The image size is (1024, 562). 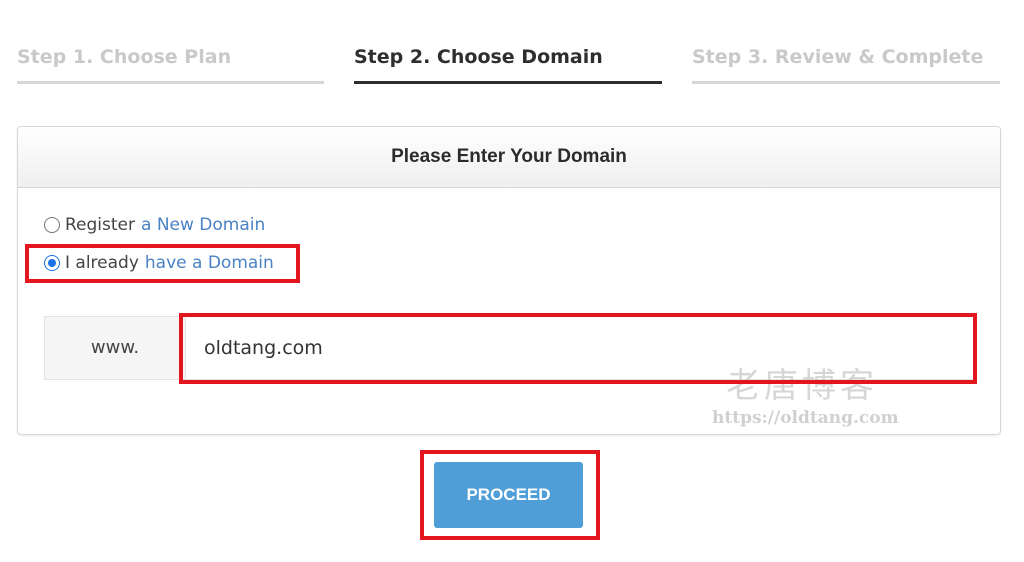 I want to click on step-3-label: Step 3. Review & Complete, so click(x=838, y=57).